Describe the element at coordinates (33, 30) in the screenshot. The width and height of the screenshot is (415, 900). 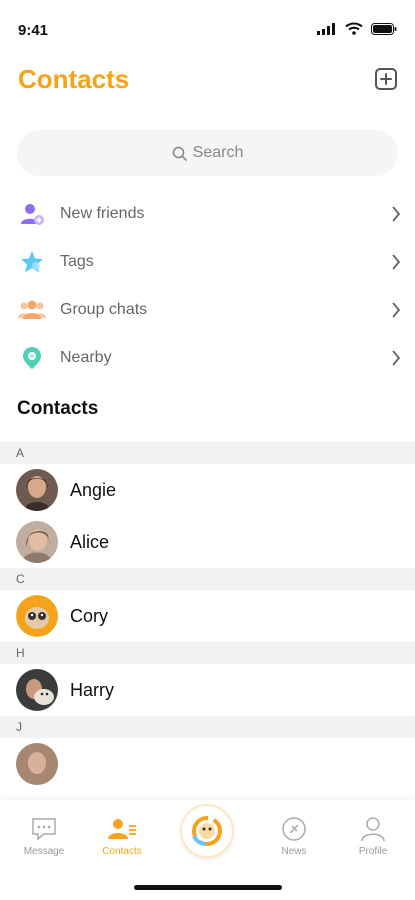
I see `status-time: 9:41` at that location.